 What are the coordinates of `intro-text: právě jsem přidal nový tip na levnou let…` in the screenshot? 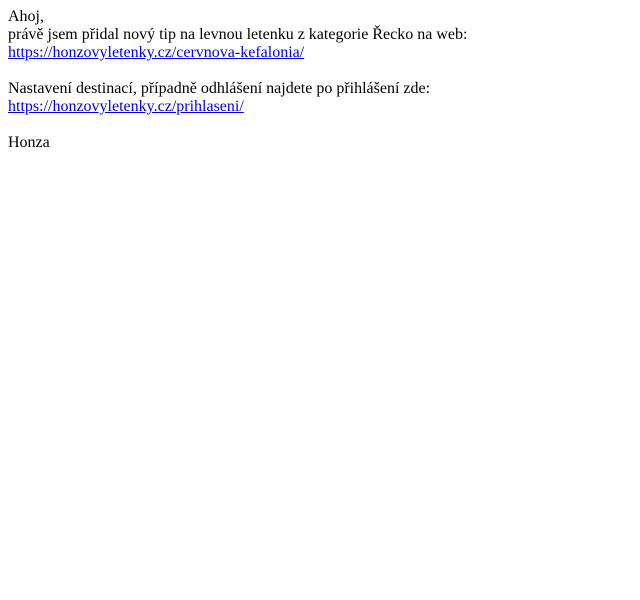 It's located at (238, 34).